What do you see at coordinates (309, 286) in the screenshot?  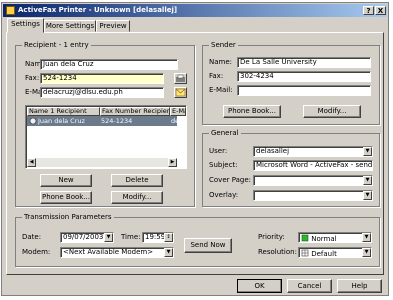 I see `cancel-button: Cancel` at bounding box center [309, 286].